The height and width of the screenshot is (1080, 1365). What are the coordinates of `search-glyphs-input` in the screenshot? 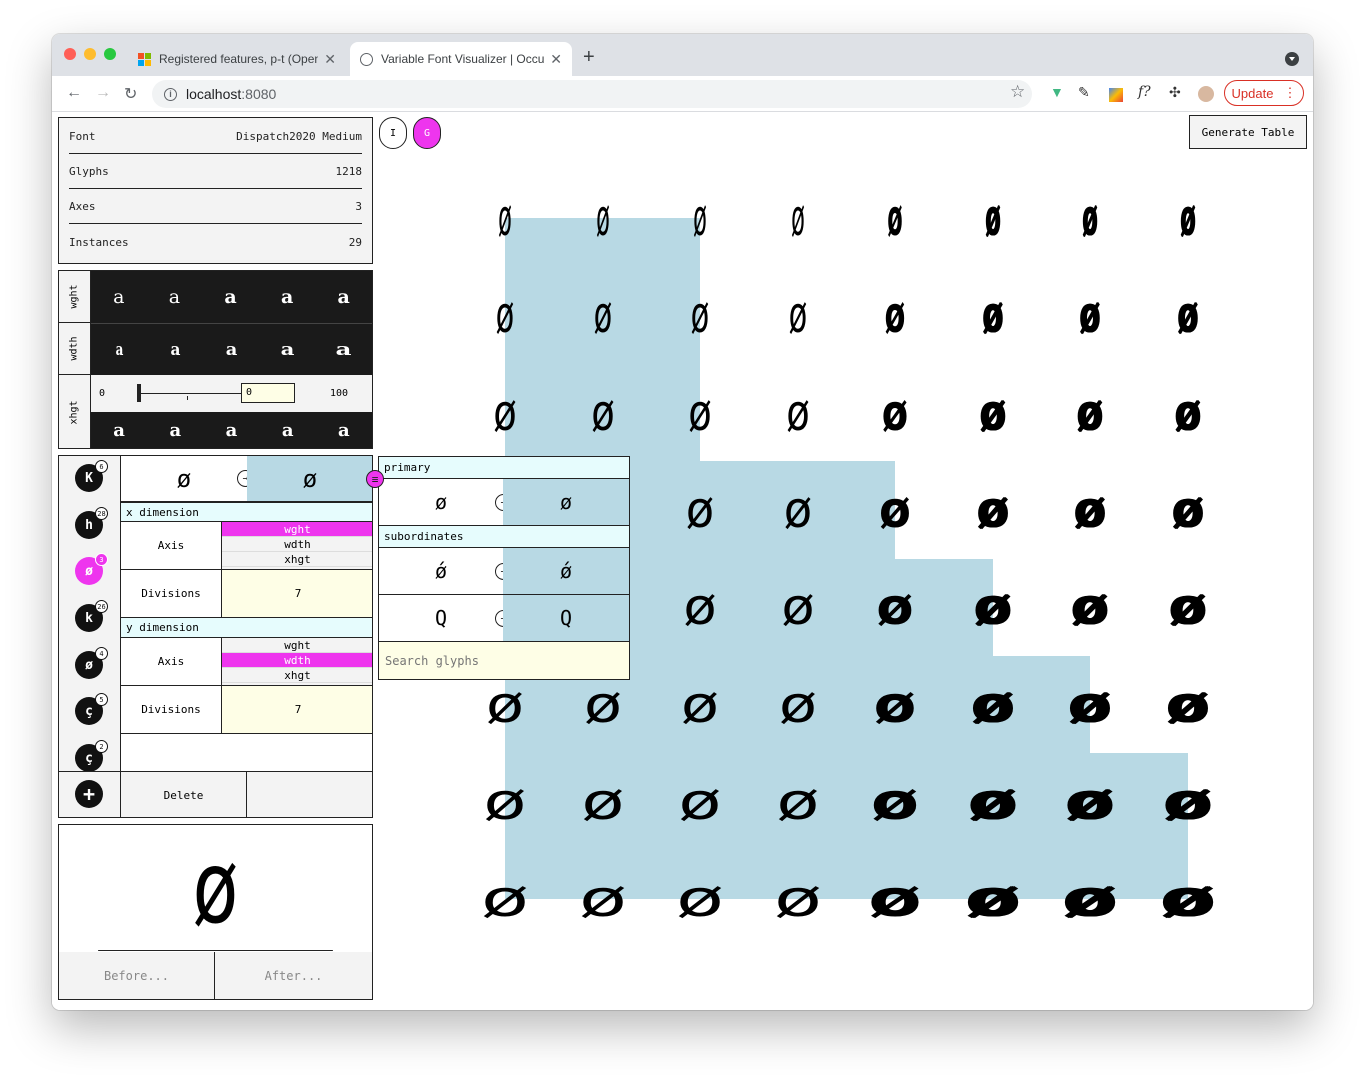 It's located at (504, 660).